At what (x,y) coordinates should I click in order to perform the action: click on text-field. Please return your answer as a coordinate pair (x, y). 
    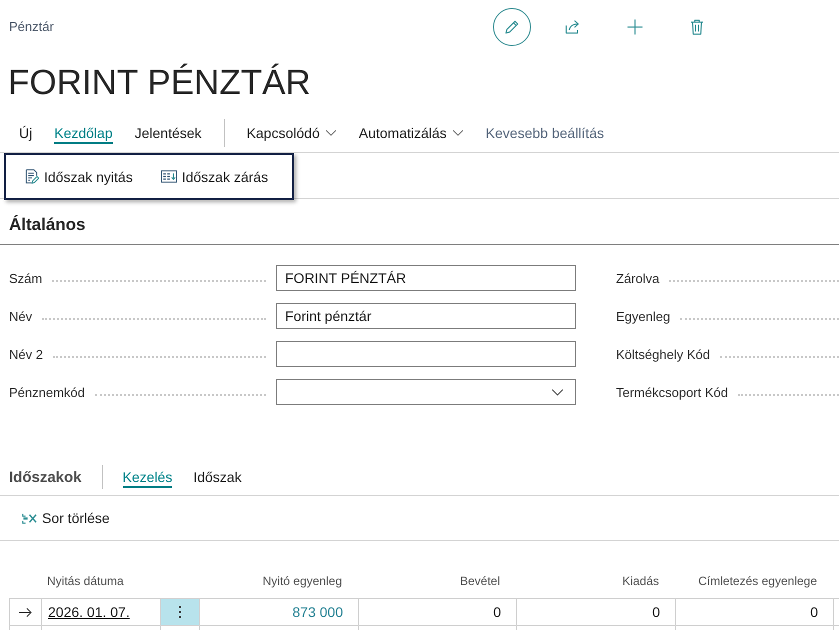
    Looking at the image, I should click on (426, 354).